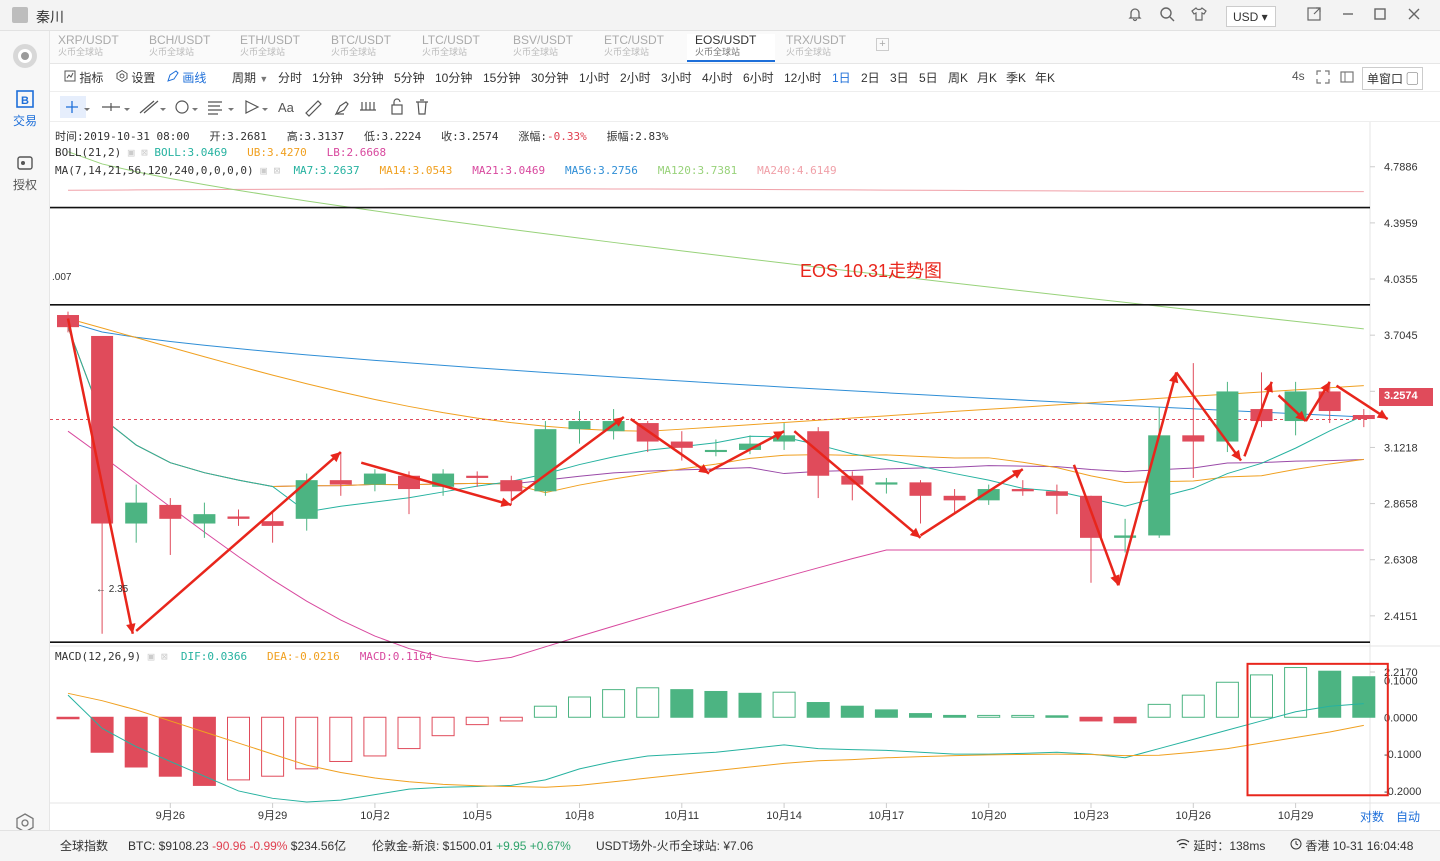 Image resolution: width=1440 pixels, height=861 pixels. I want to click on refresh-interval: 4s, so click(1298, 76).